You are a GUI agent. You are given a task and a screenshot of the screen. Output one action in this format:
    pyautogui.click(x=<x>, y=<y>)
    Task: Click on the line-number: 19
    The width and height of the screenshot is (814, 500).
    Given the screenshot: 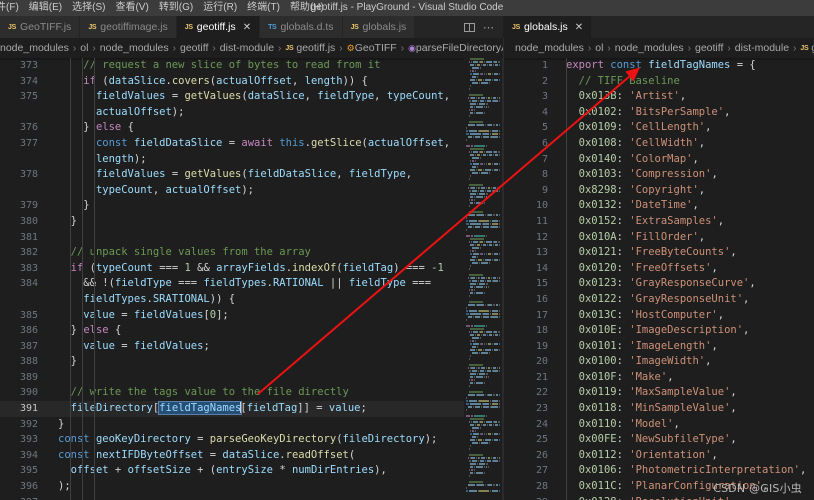 What is the action you would take?
    pyautogui.click(x=541, y=346)
    